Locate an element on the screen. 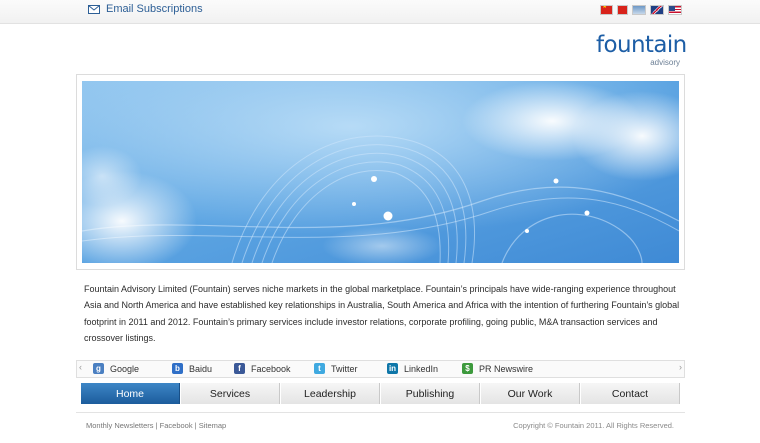  email-subscriptions-link: Email Subscriptions is located at coordinates (145, 9).